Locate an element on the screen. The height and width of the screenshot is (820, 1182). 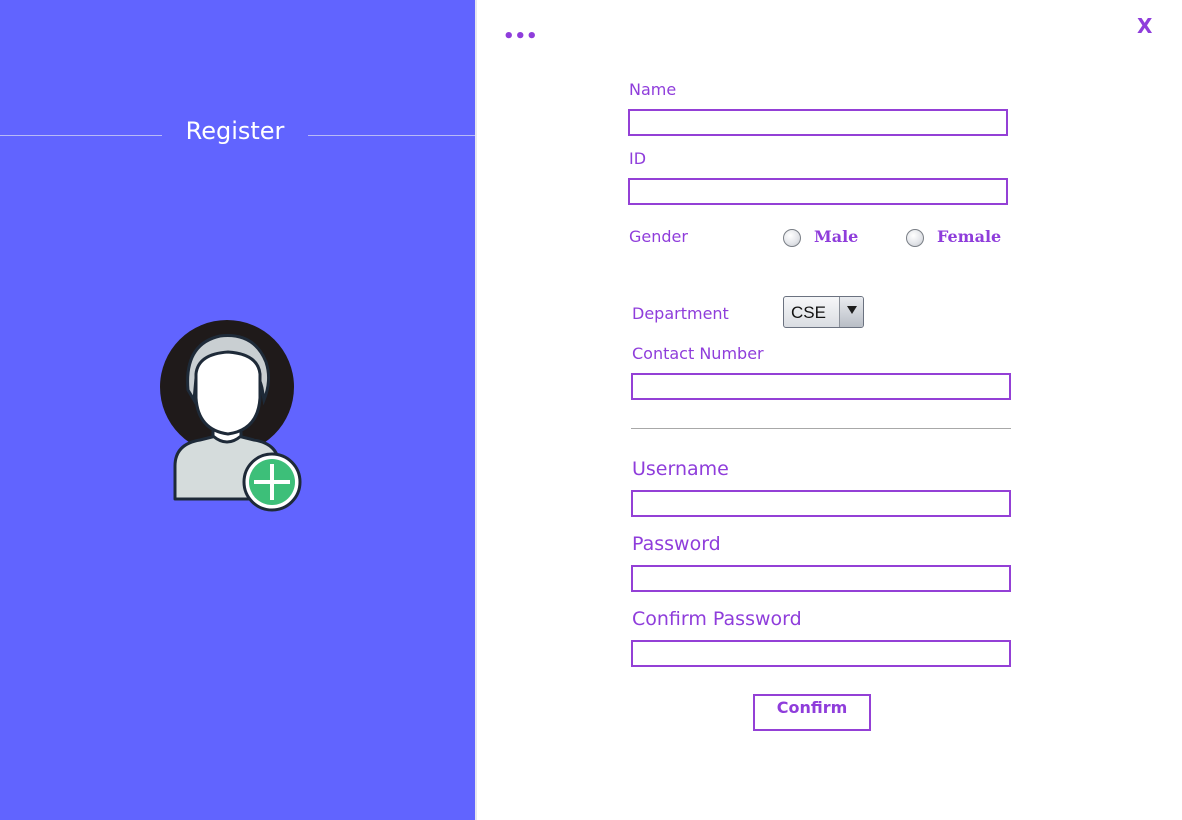
female-radio-label: Female is located at coordinates (969, 237).